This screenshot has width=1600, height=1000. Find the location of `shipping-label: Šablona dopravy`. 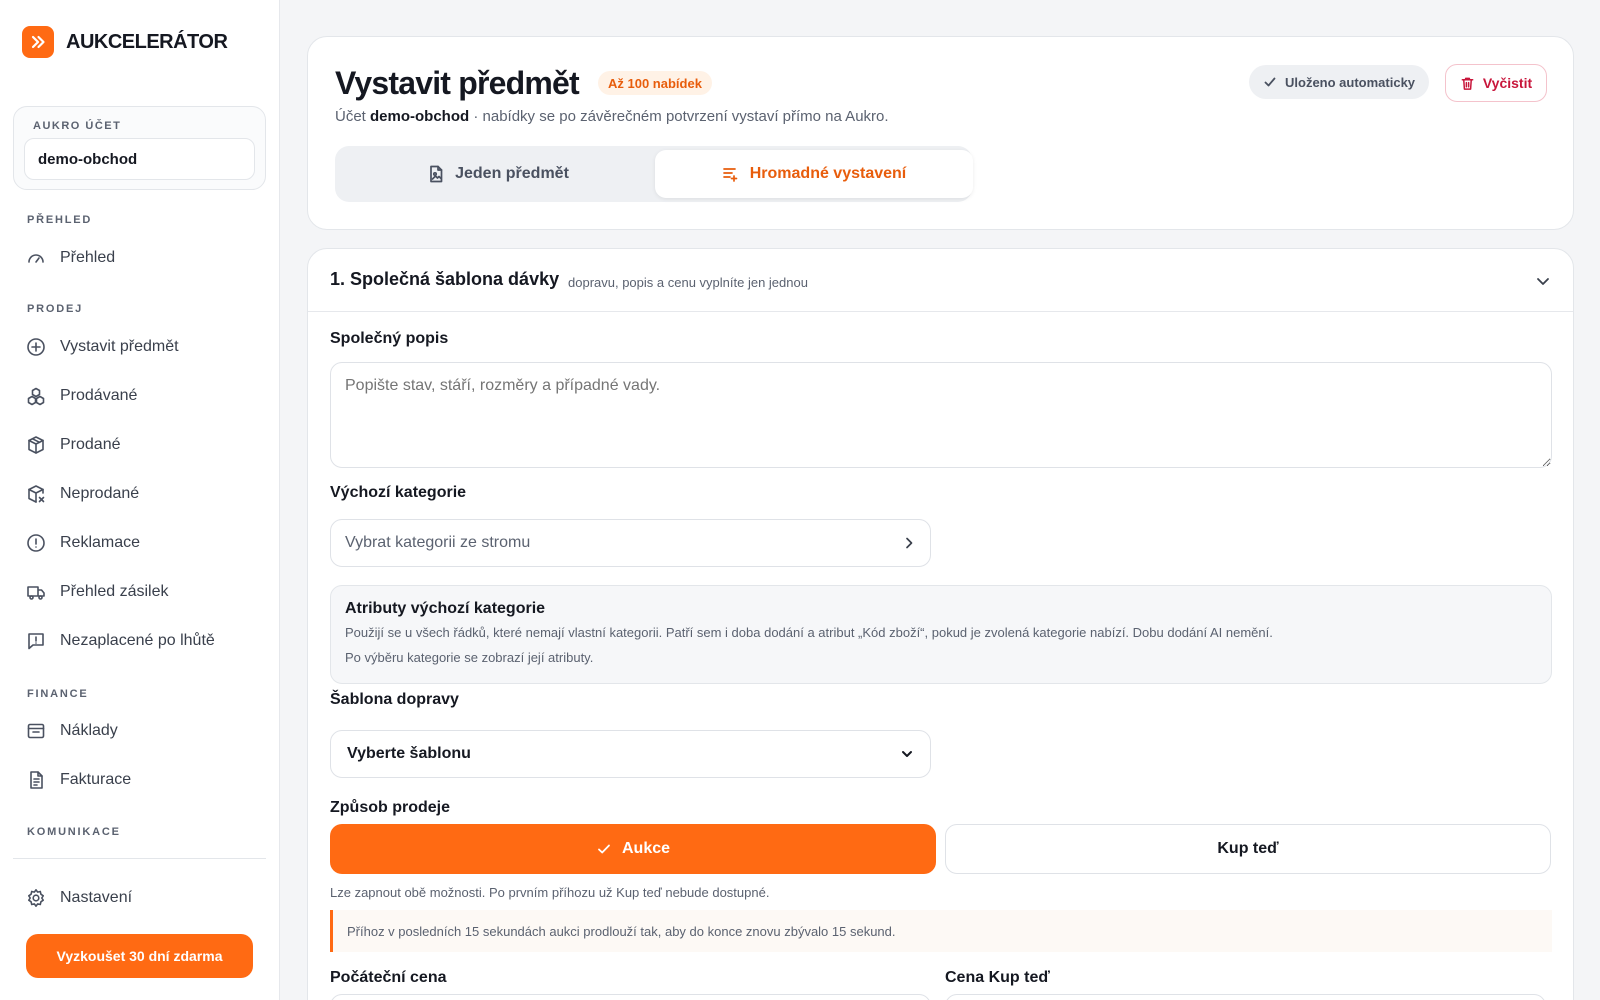

shipping-label: Šablona dopravy is located at coordinates (394, 699).